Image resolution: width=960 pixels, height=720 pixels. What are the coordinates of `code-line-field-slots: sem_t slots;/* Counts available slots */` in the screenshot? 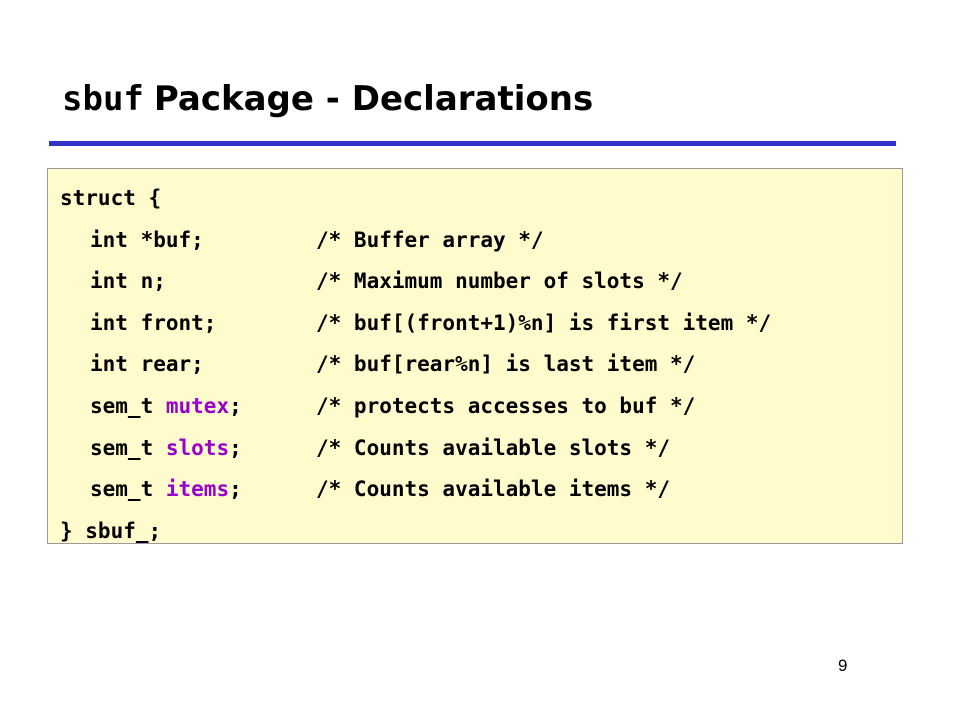 It's located at (481, 449).